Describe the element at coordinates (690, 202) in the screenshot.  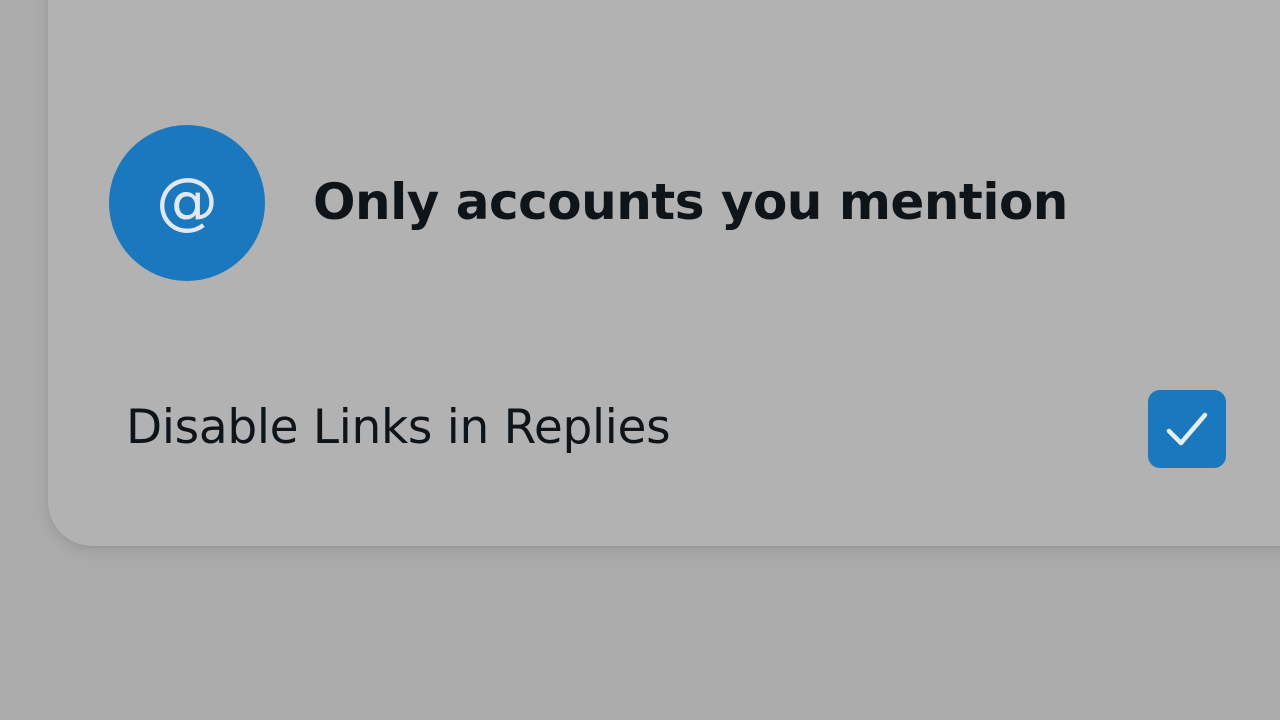
I see `reply-option-mention-label: Only accounts you mention` at that location.